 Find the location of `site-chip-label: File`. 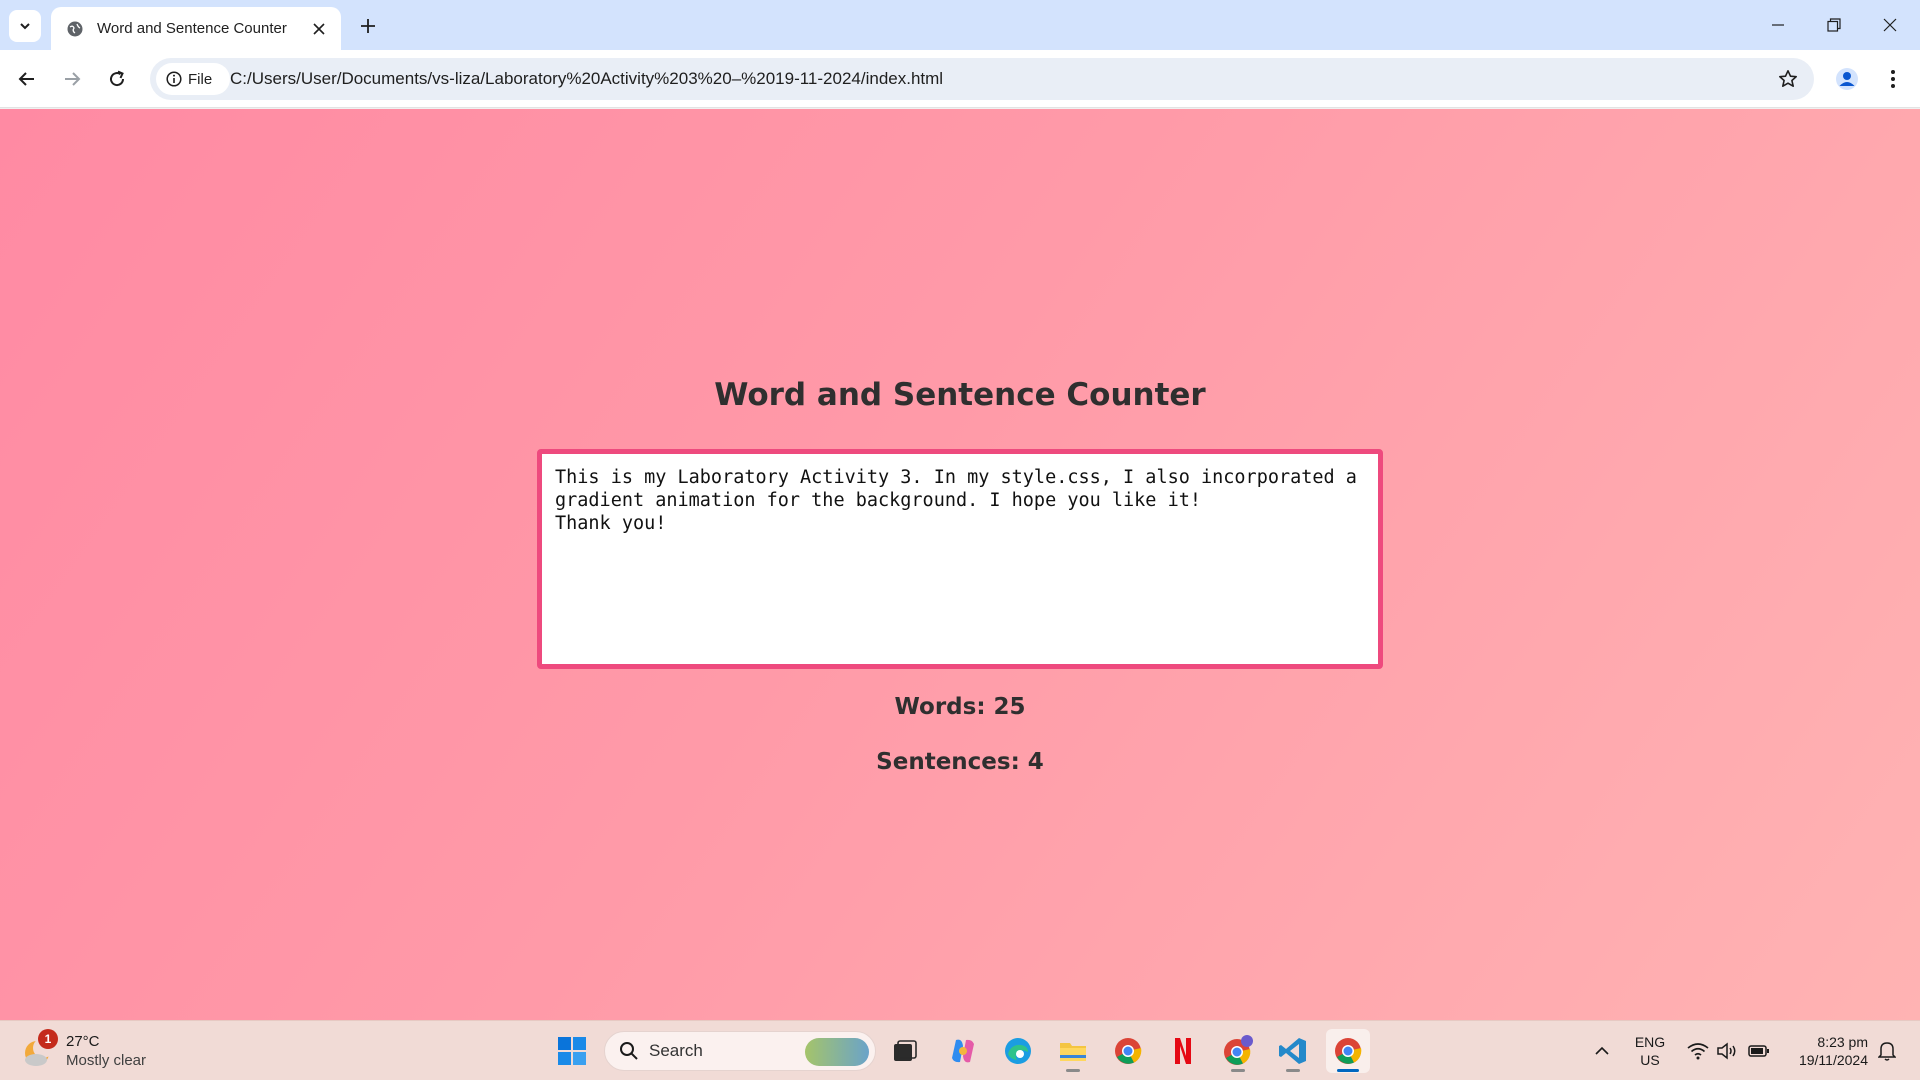

site-chip-label: File is located at coordinates (200, 79).